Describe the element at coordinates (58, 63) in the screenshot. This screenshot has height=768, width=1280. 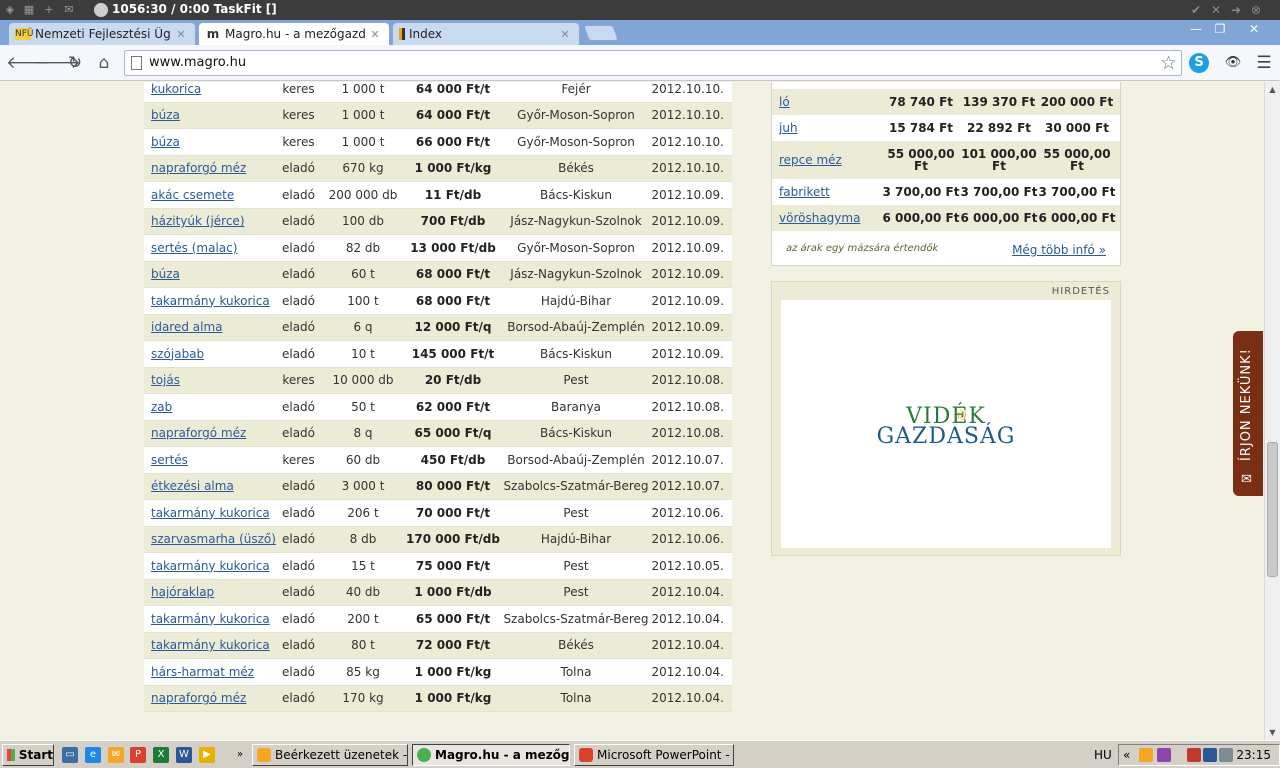
I see `forward-arrow-icon: 🡒` at that location.